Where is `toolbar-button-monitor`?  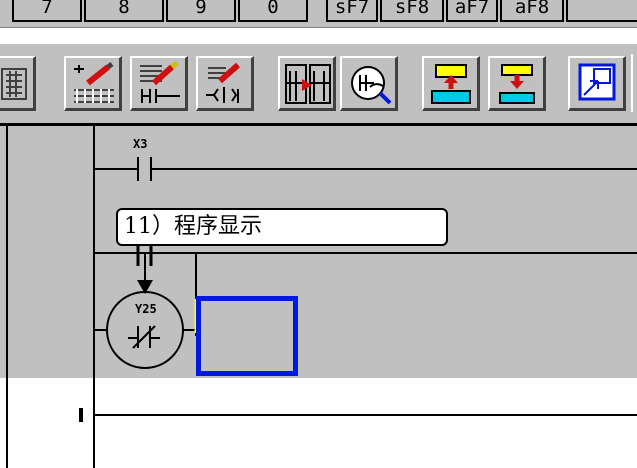 toolbar-button-monitor is located at coordinates (369, 83).